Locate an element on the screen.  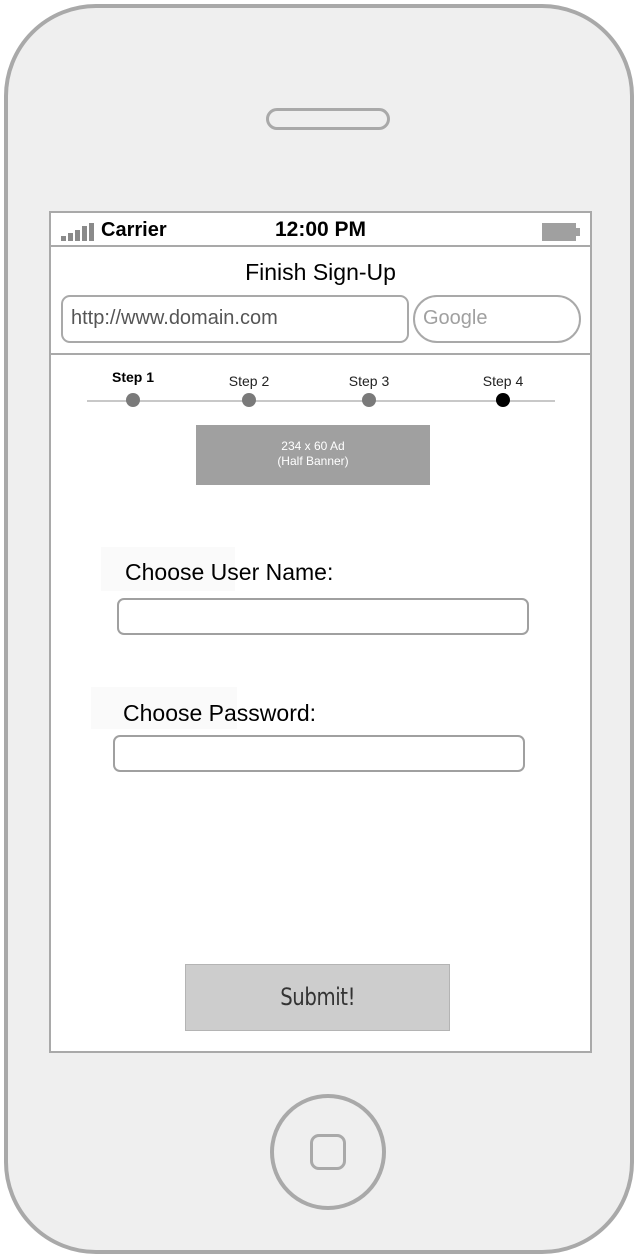
url-input: http://www.domain.com is located at coordinates (235, 319).